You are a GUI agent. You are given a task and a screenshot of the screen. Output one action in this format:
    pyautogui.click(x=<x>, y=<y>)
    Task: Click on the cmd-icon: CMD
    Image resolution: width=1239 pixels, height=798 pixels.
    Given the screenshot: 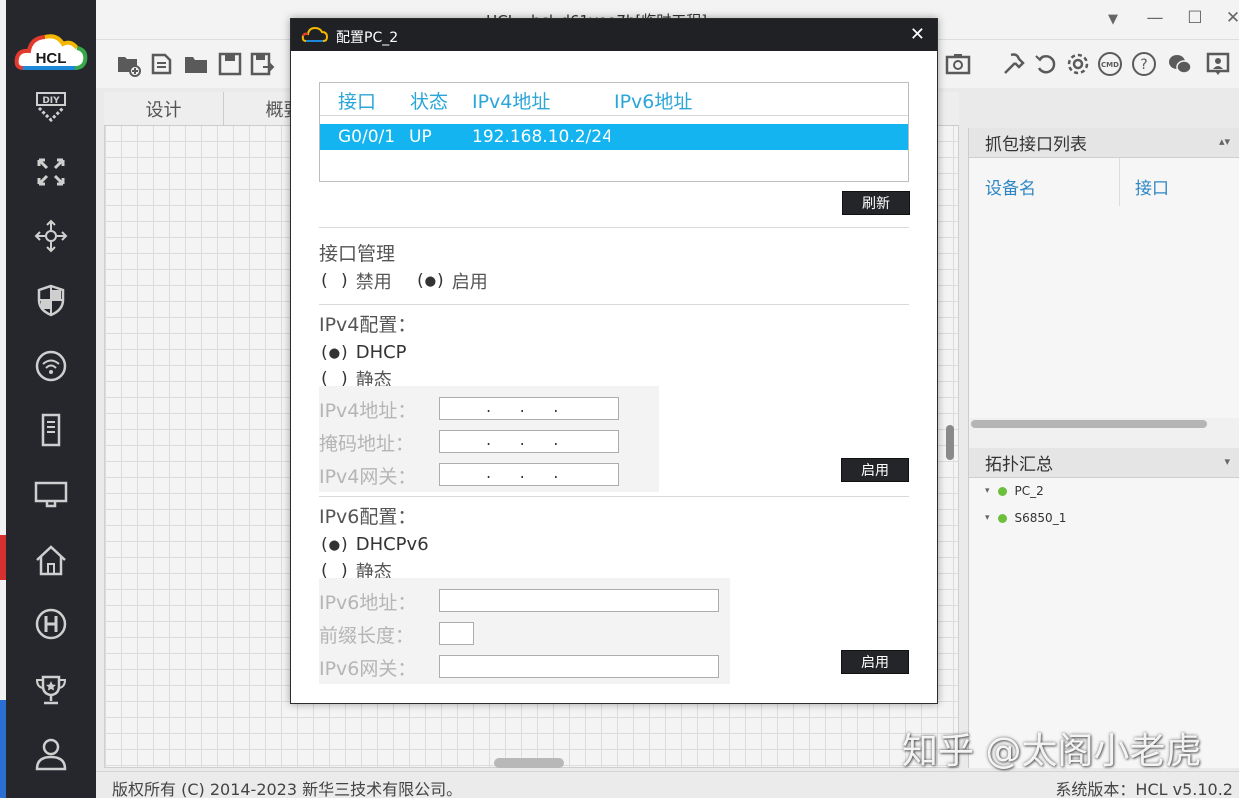 What is the action you would take?
    pyautogui.click(x=1110, y=64)
    